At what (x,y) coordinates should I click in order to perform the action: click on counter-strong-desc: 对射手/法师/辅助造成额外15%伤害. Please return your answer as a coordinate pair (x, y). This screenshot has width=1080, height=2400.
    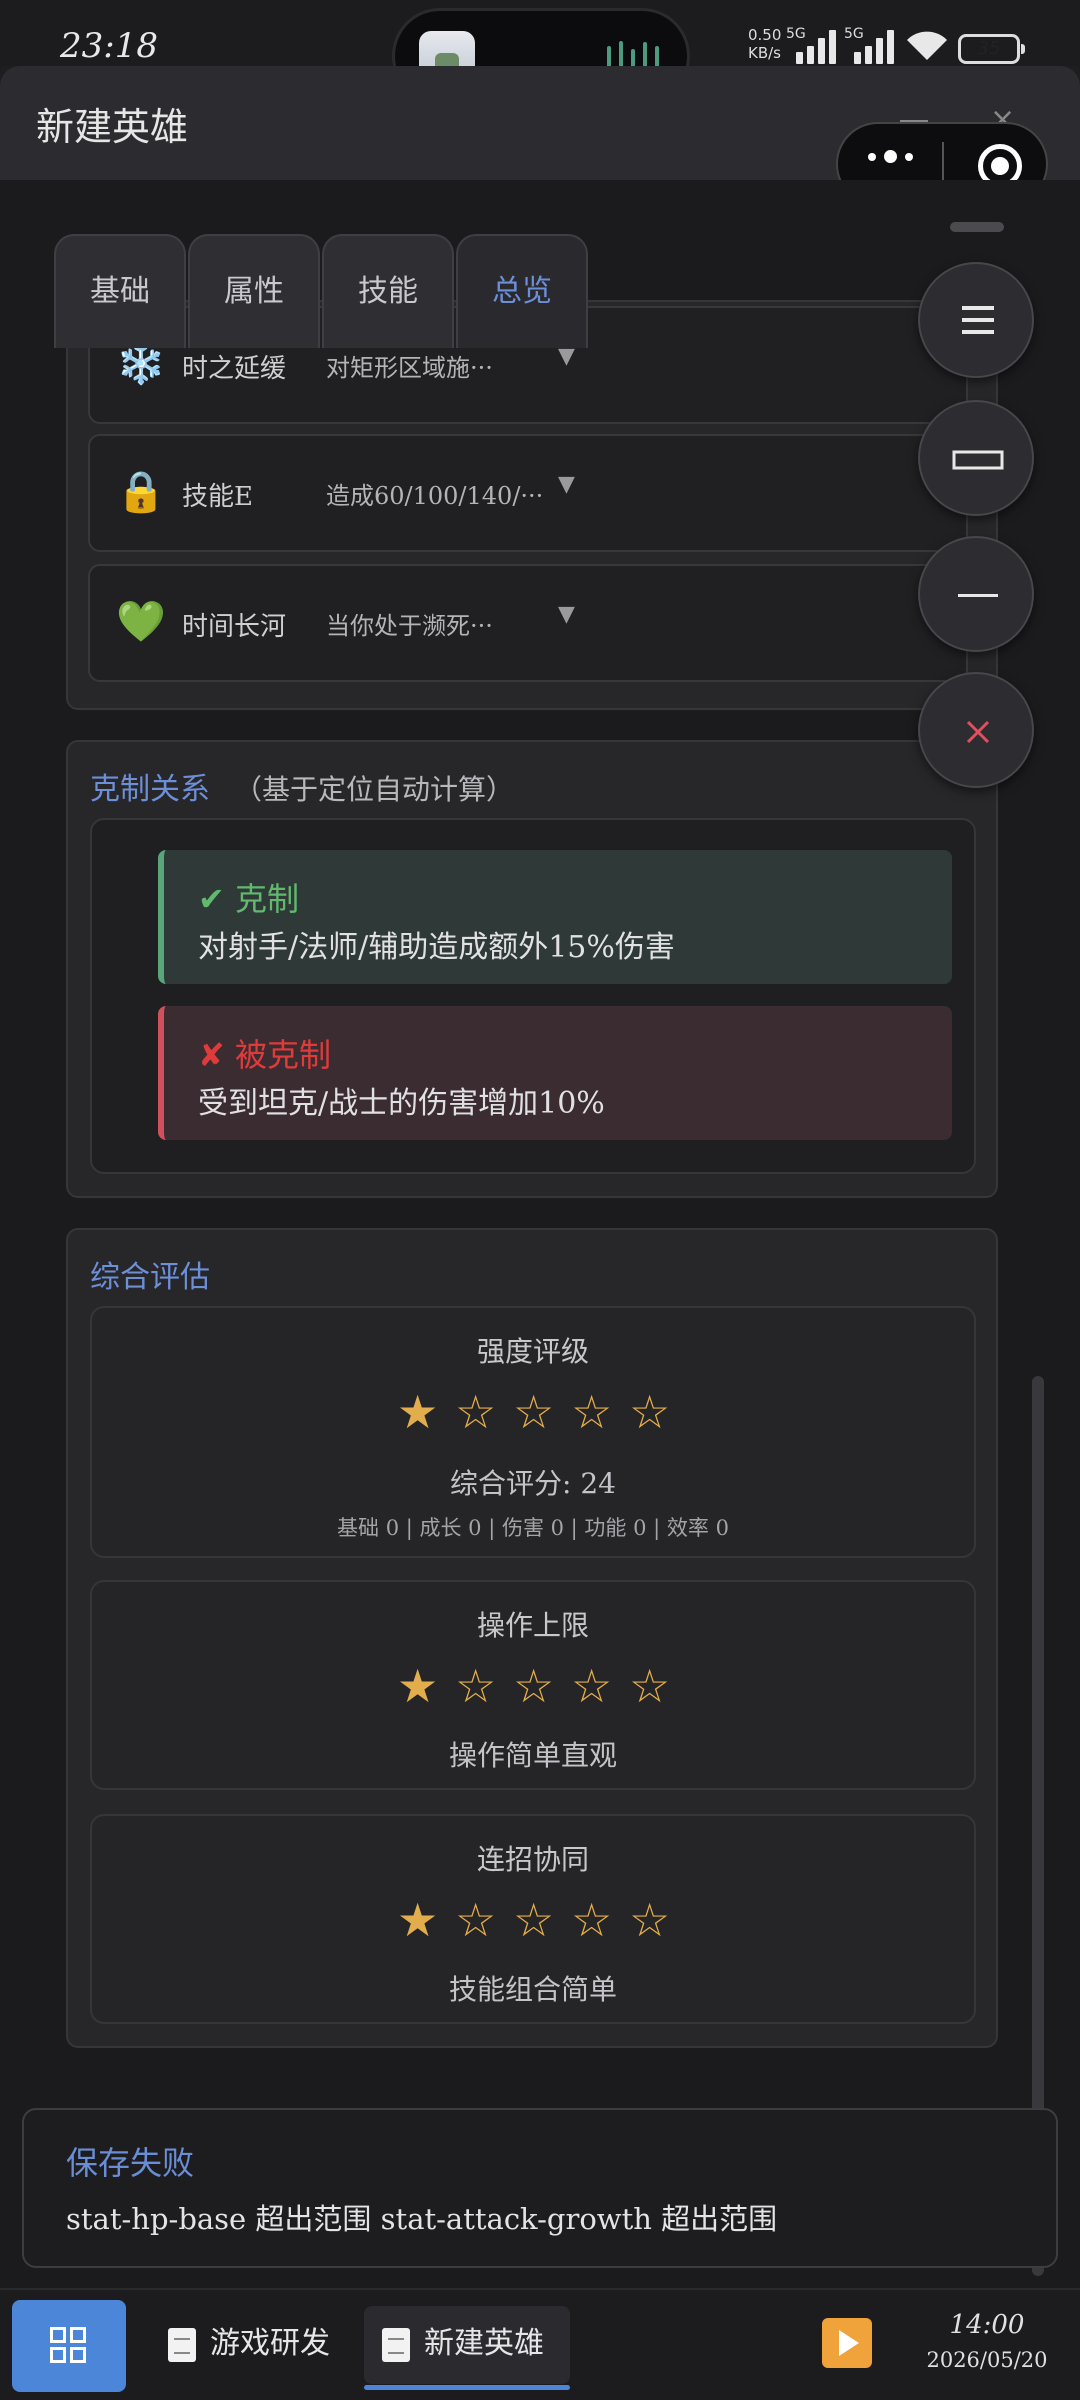
    Looking at the image, I should click on (436, 947).